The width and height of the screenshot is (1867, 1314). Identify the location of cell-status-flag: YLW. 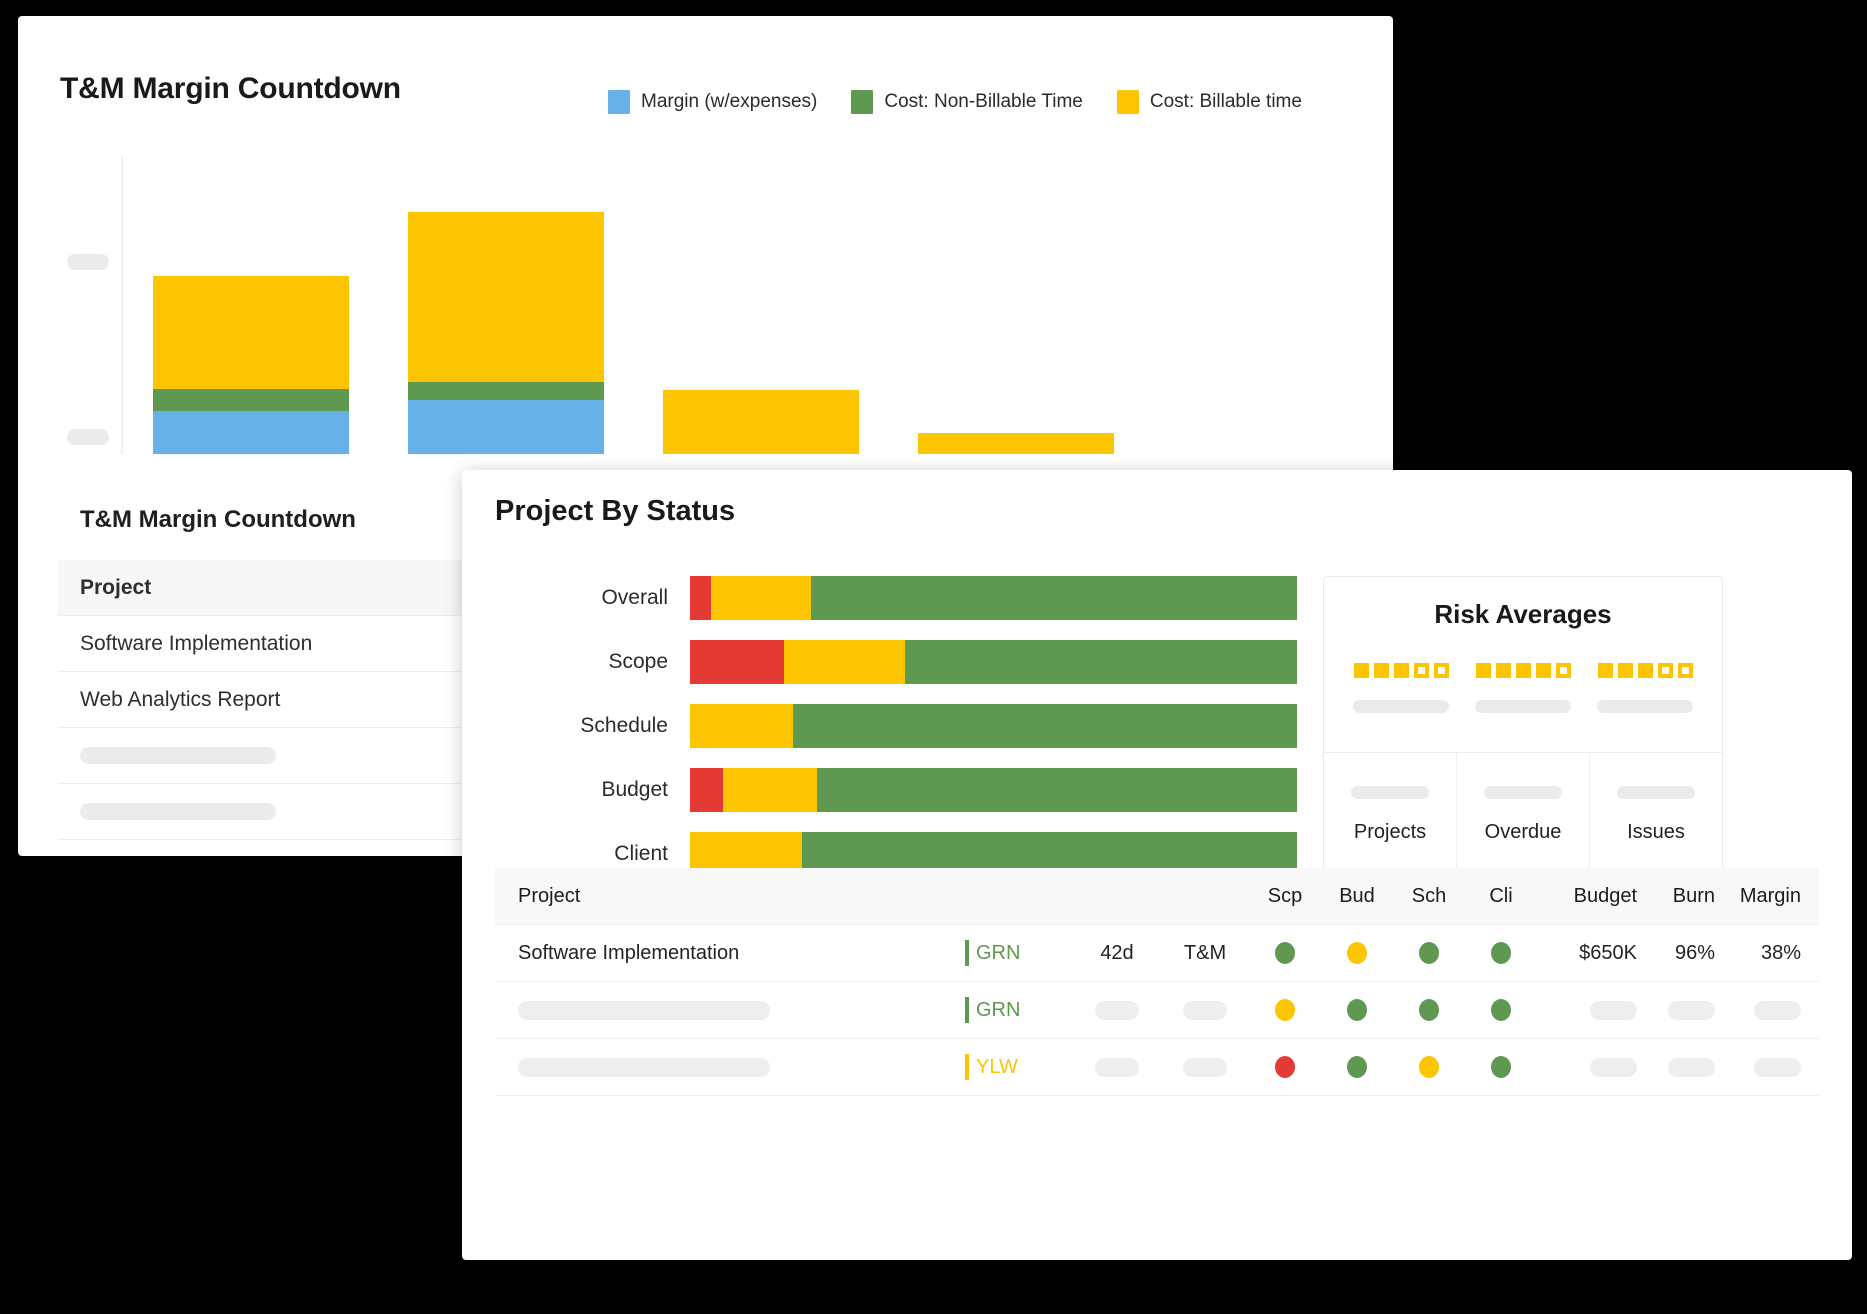
(1019, 1067).